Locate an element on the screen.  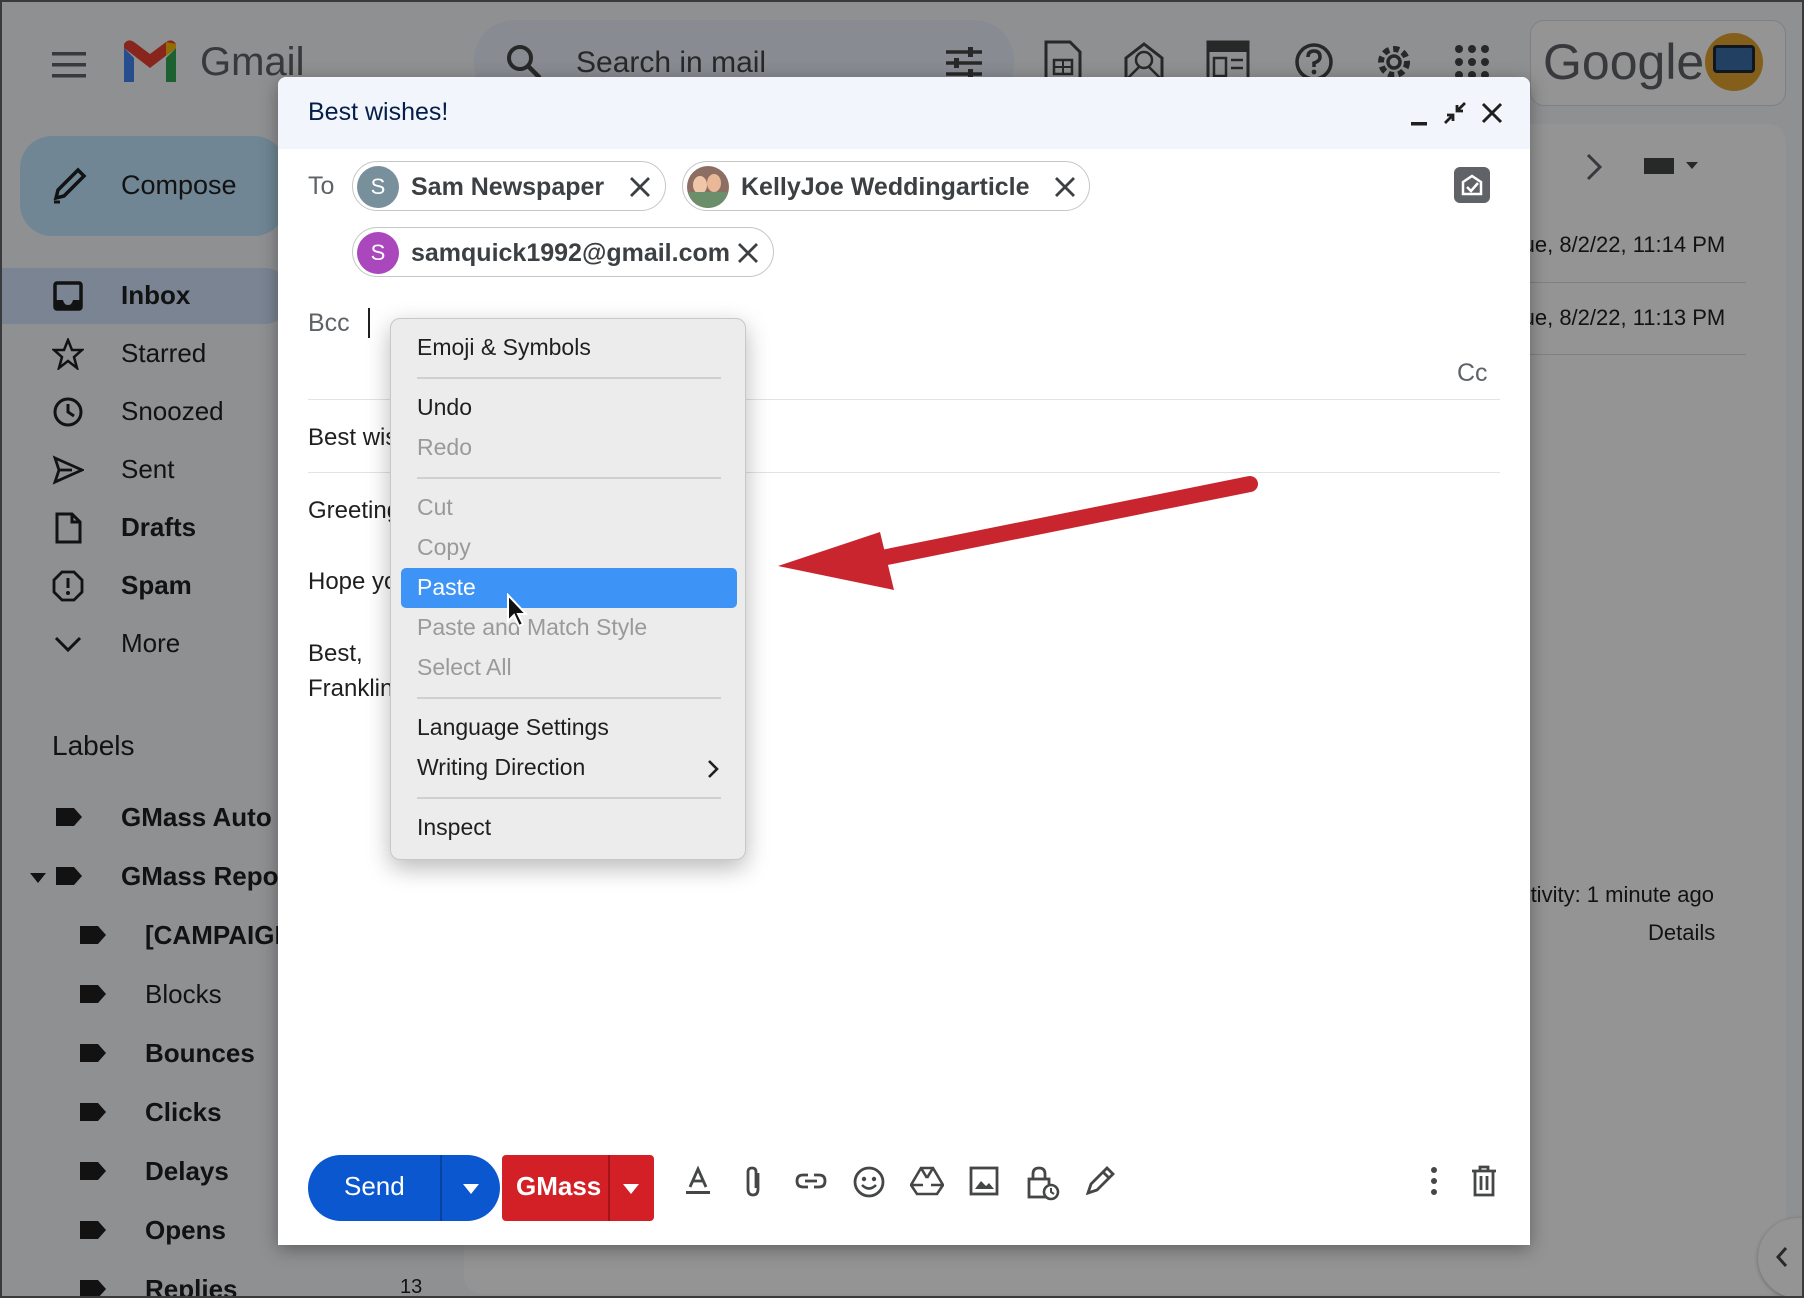
send-label: Send is located at coordinates (374, 1186).